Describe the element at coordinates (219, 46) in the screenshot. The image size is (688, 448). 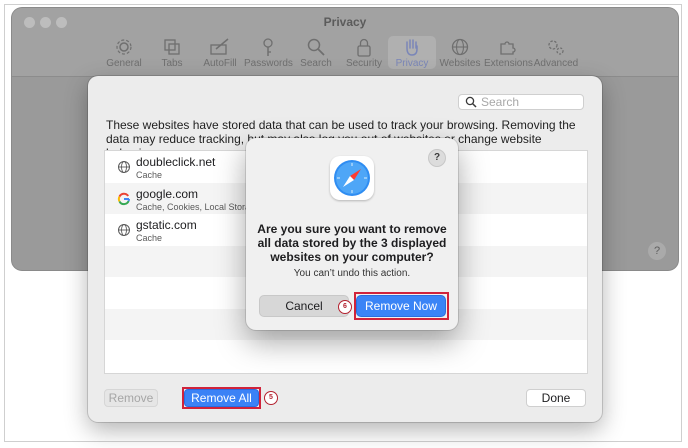
I see `autofill-icon` at that location.